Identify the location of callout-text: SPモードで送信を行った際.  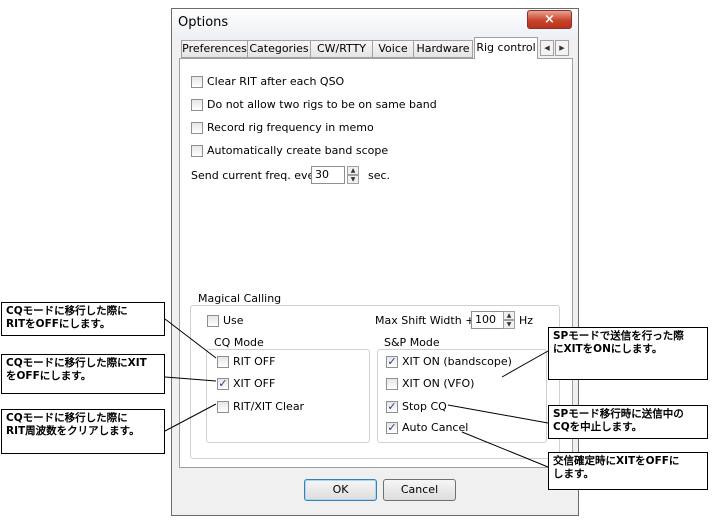
(618, 336).